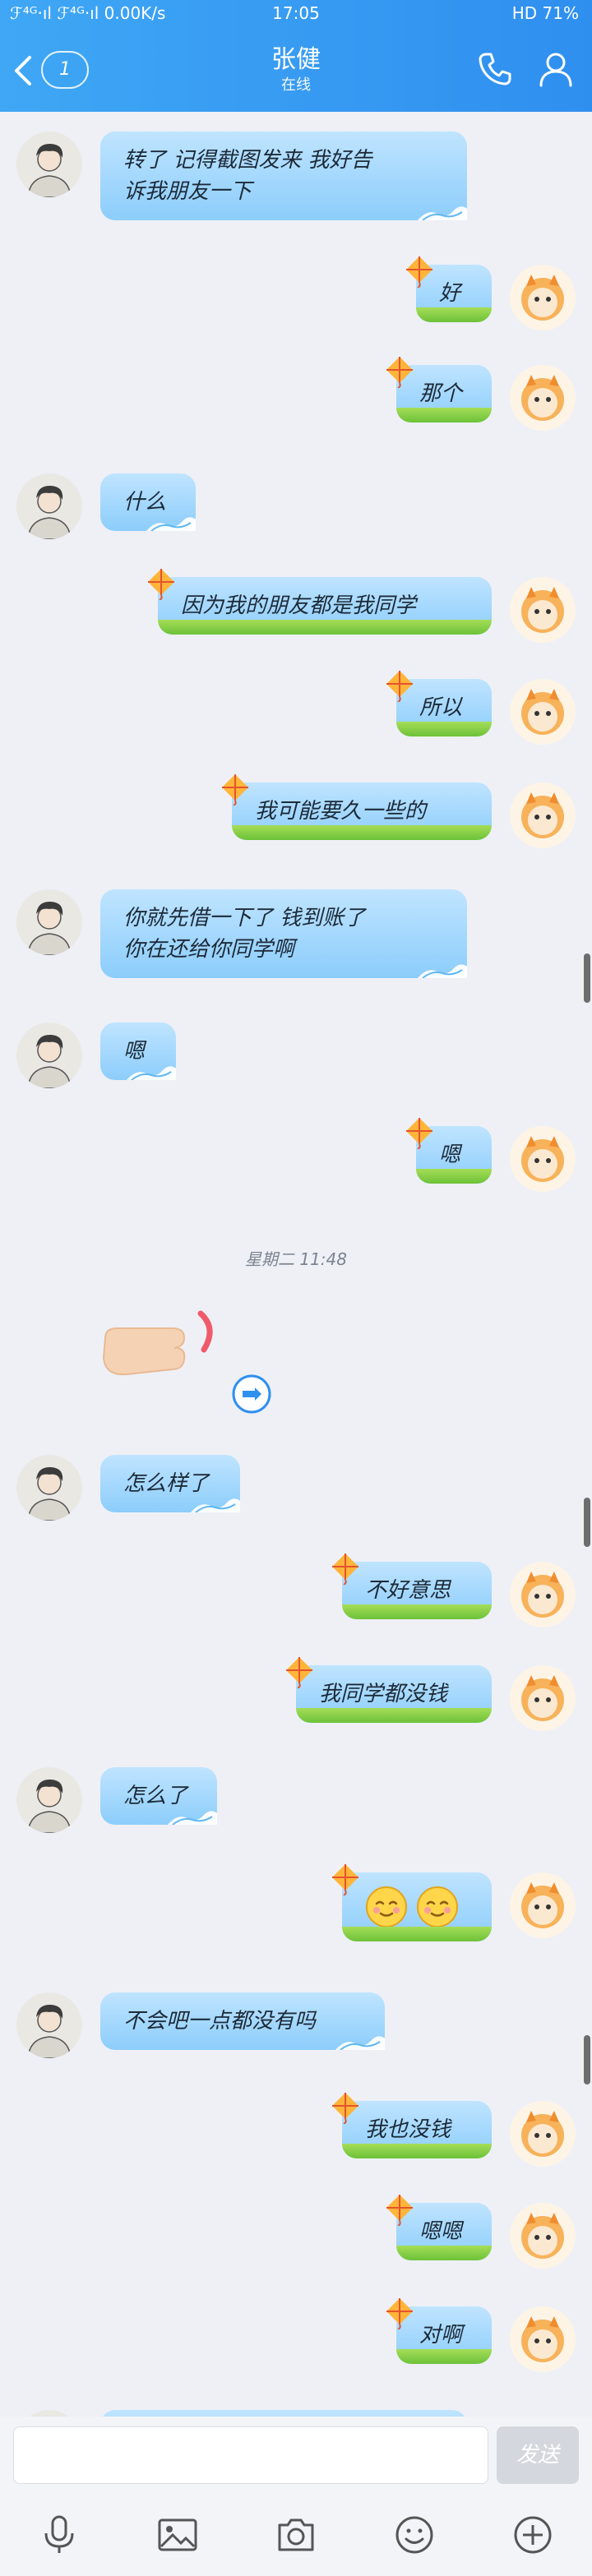  Describe the element at coordinates (441, 708) in the screenshot. I see `message-text: 所以` at that location.